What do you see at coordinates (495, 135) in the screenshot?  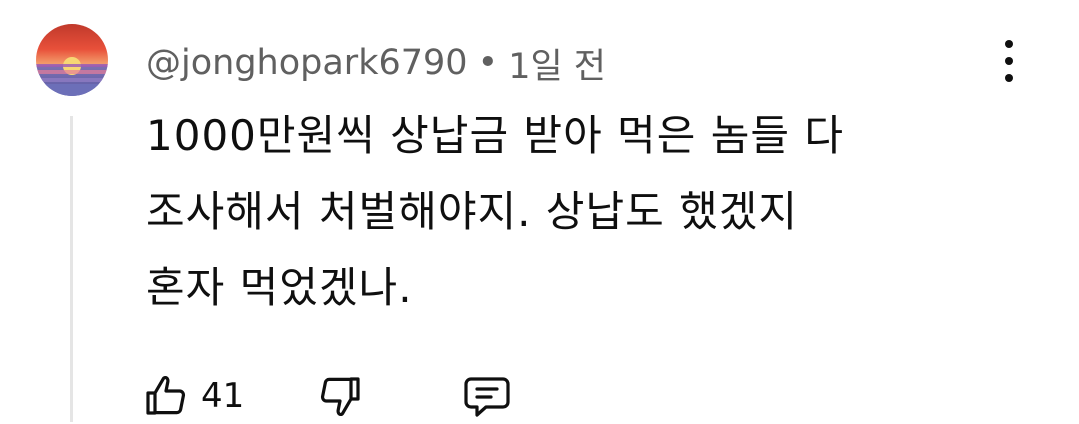 I see `comment-line: 1000만원씩 상납금 받아 먹은 놈들 다` at bounding box center [495, 135].